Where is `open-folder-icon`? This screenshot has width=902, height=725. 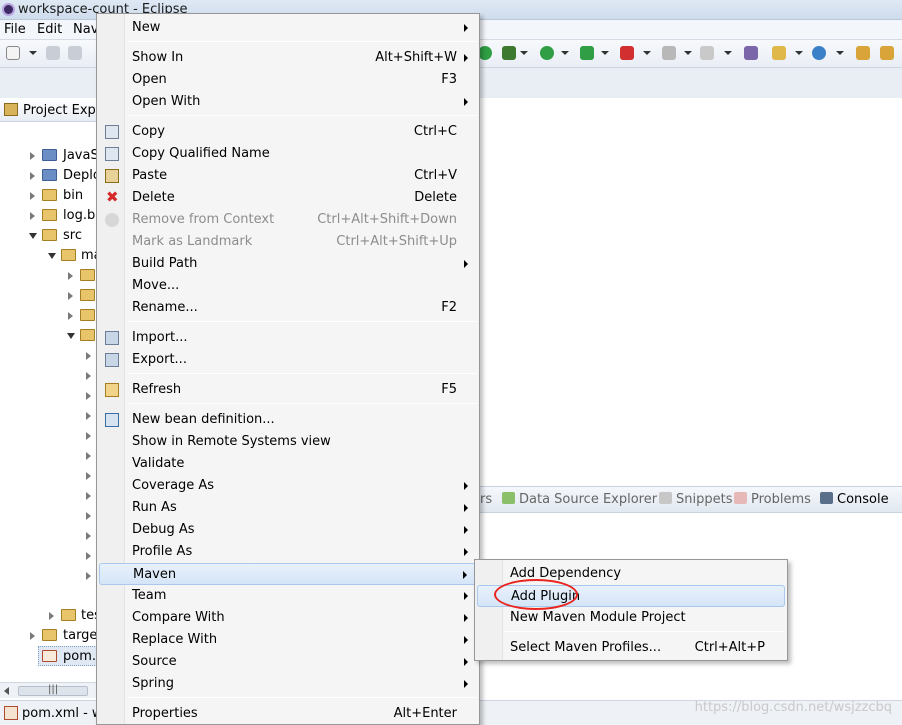
open-folder-icon is located at coordinates (887, 53).